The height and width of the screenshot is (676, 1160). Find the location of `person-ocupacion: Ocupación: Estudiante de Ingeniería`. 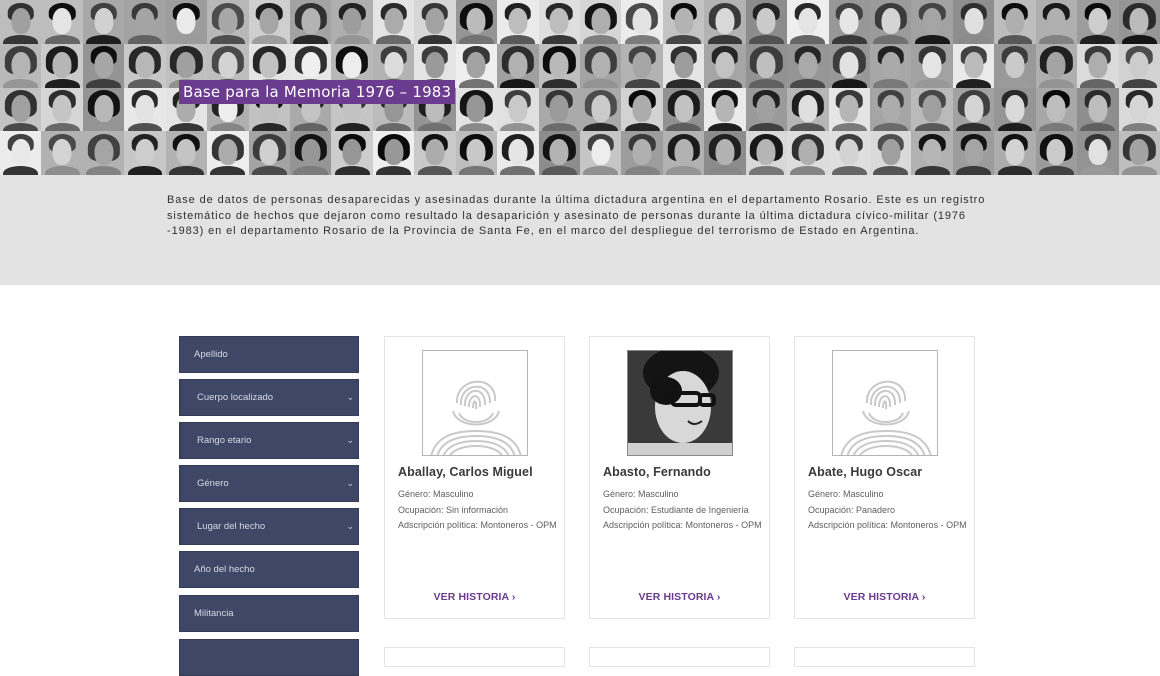

person-ocupacion: Ocupación: Estudiante de Ingeniería is located at coordinates (676, 509).